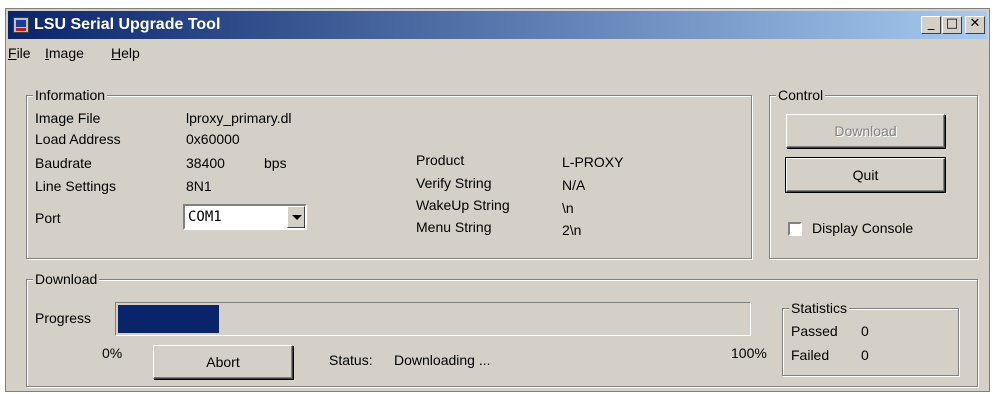  I want to click on information-legend: Information, so click(70, 95).